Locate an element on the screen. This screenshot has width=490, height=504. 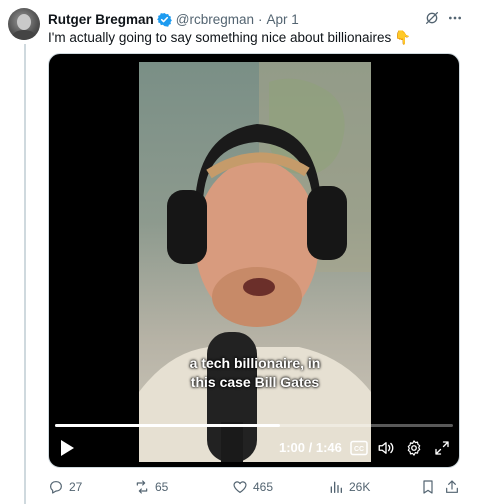
heart-icon is located at coordinates (240, 487).